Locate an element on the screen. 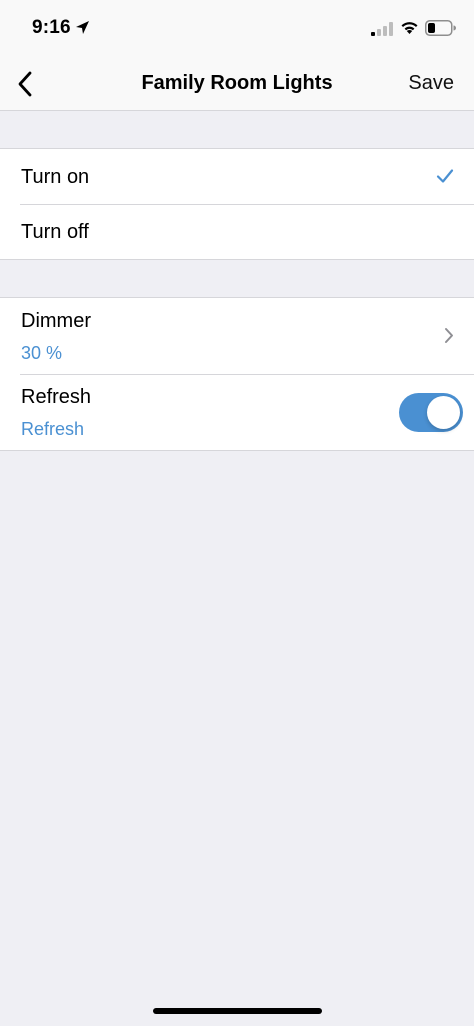 This screenshot has height=1026, width=474. chevron-right-icon is located at coordinates (449, 335).